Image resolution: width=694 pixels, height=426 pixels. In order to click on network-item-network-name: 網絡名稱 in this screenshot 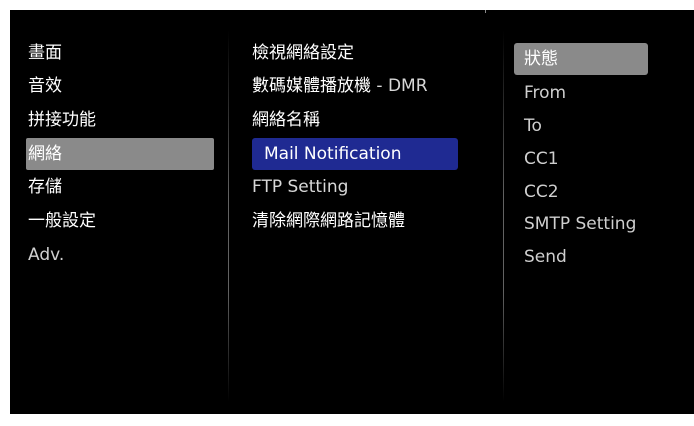, I will do `click(286, 120)`.